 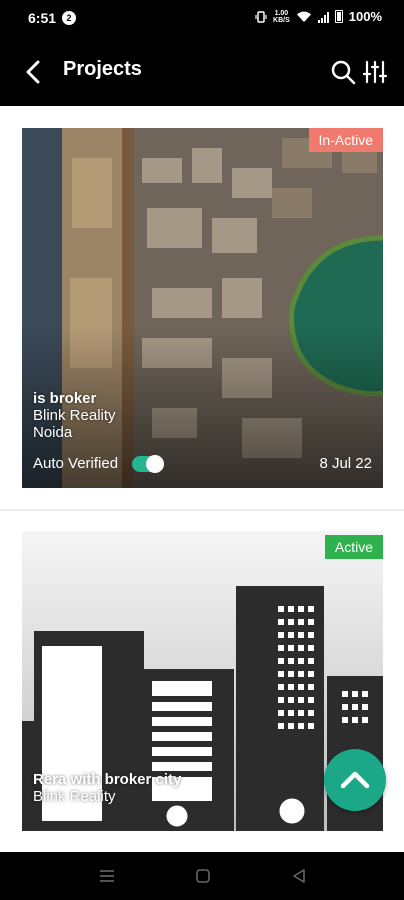 What do you see at coordinates (148, 463) in the screenshot?
I see `auto-verified-toggle` at bounding box center [148, 463].